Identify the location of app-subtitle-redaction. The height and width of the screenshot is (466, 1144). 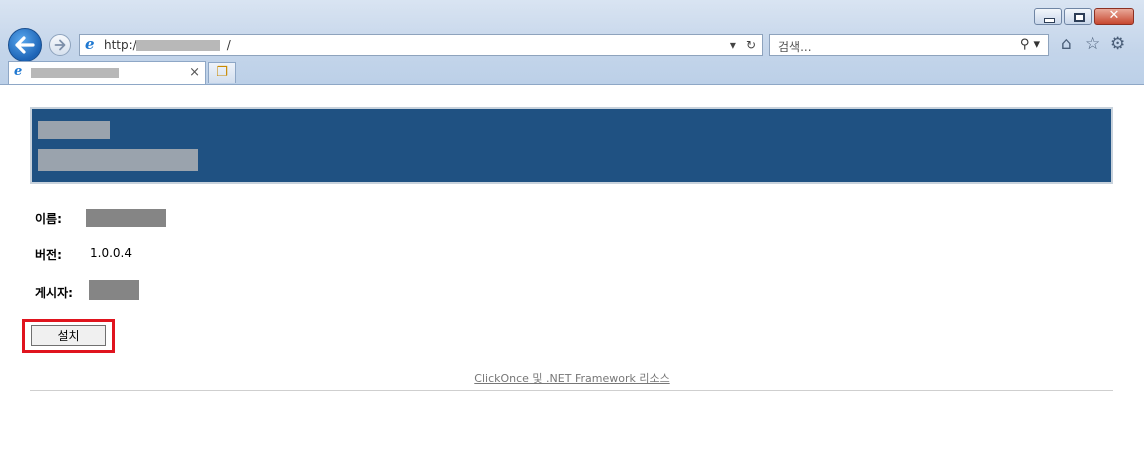
(118, 160).